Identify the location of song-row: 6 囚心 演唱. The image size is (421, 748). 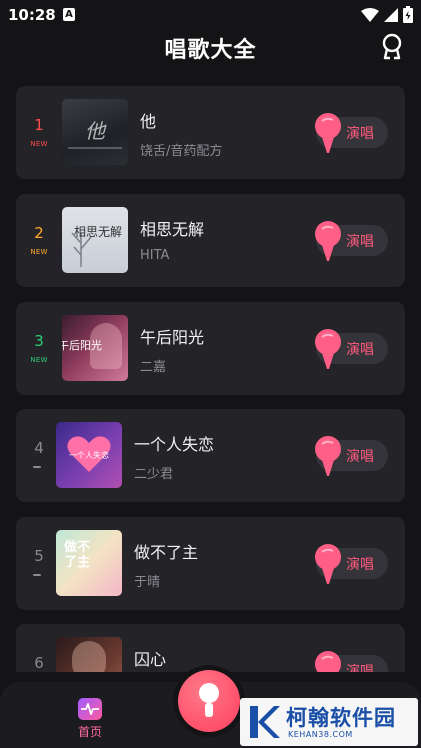
(210, 648).